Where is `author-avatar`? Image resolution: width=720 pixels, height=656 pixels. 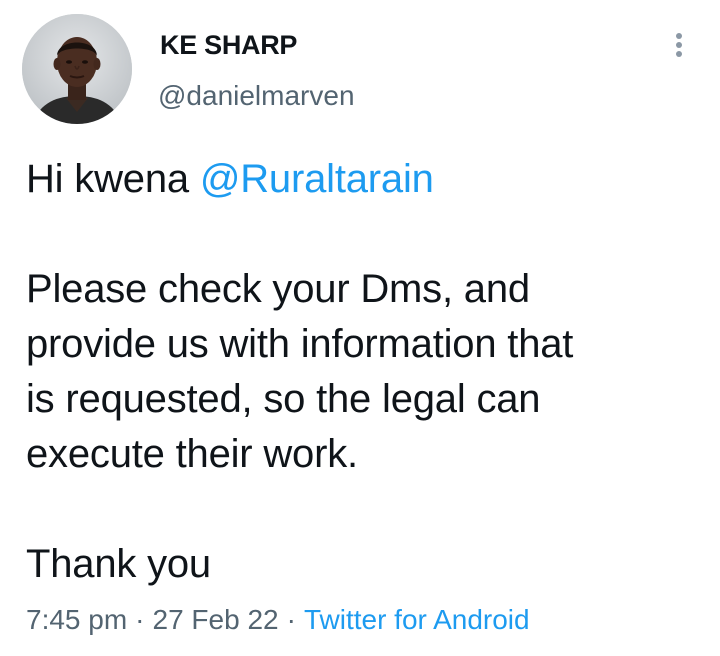 author-avatar is located at coordinates (77, 69).